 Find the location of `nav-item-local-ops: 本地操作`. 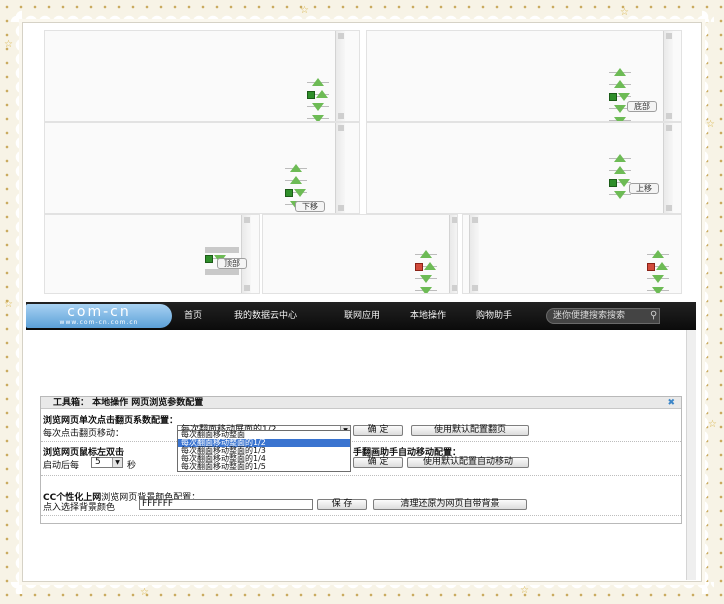

nav-item-local-ops: 本地操作 is located at coordinates (428, 316).